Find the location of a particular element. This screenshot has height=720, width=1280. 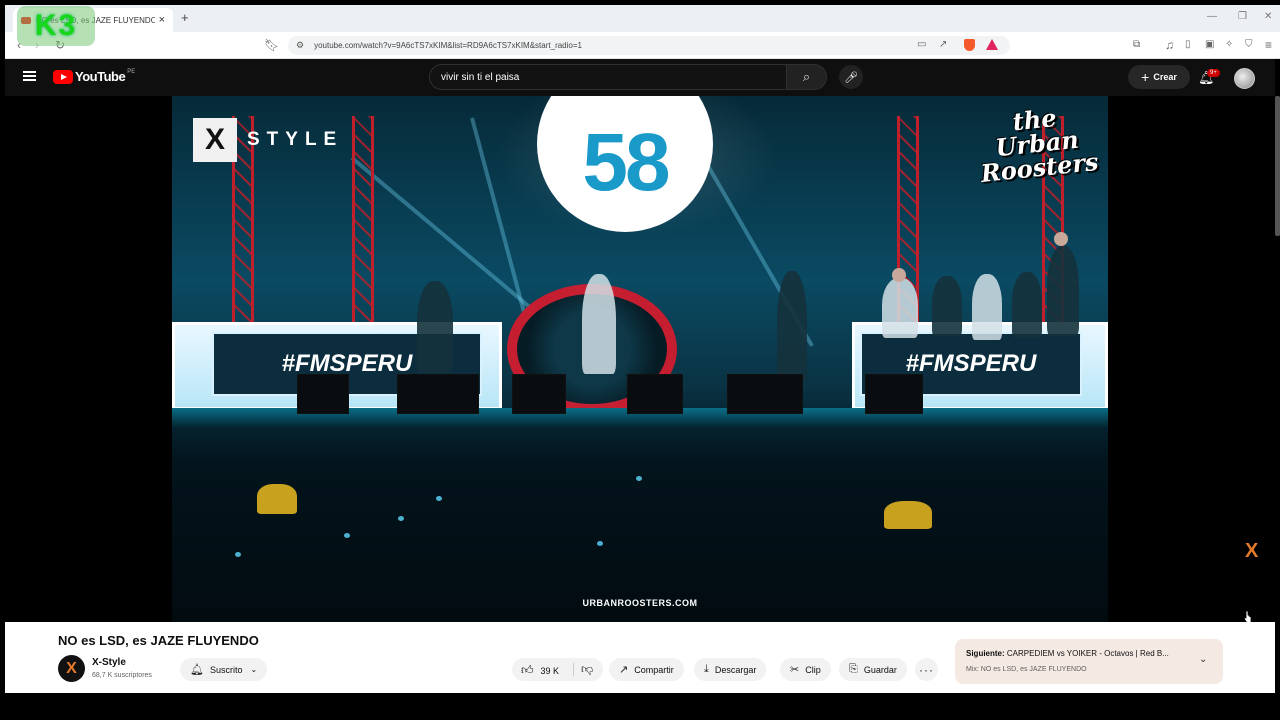

clip-button: ✂ Clip is located at coordinates (805, 669).